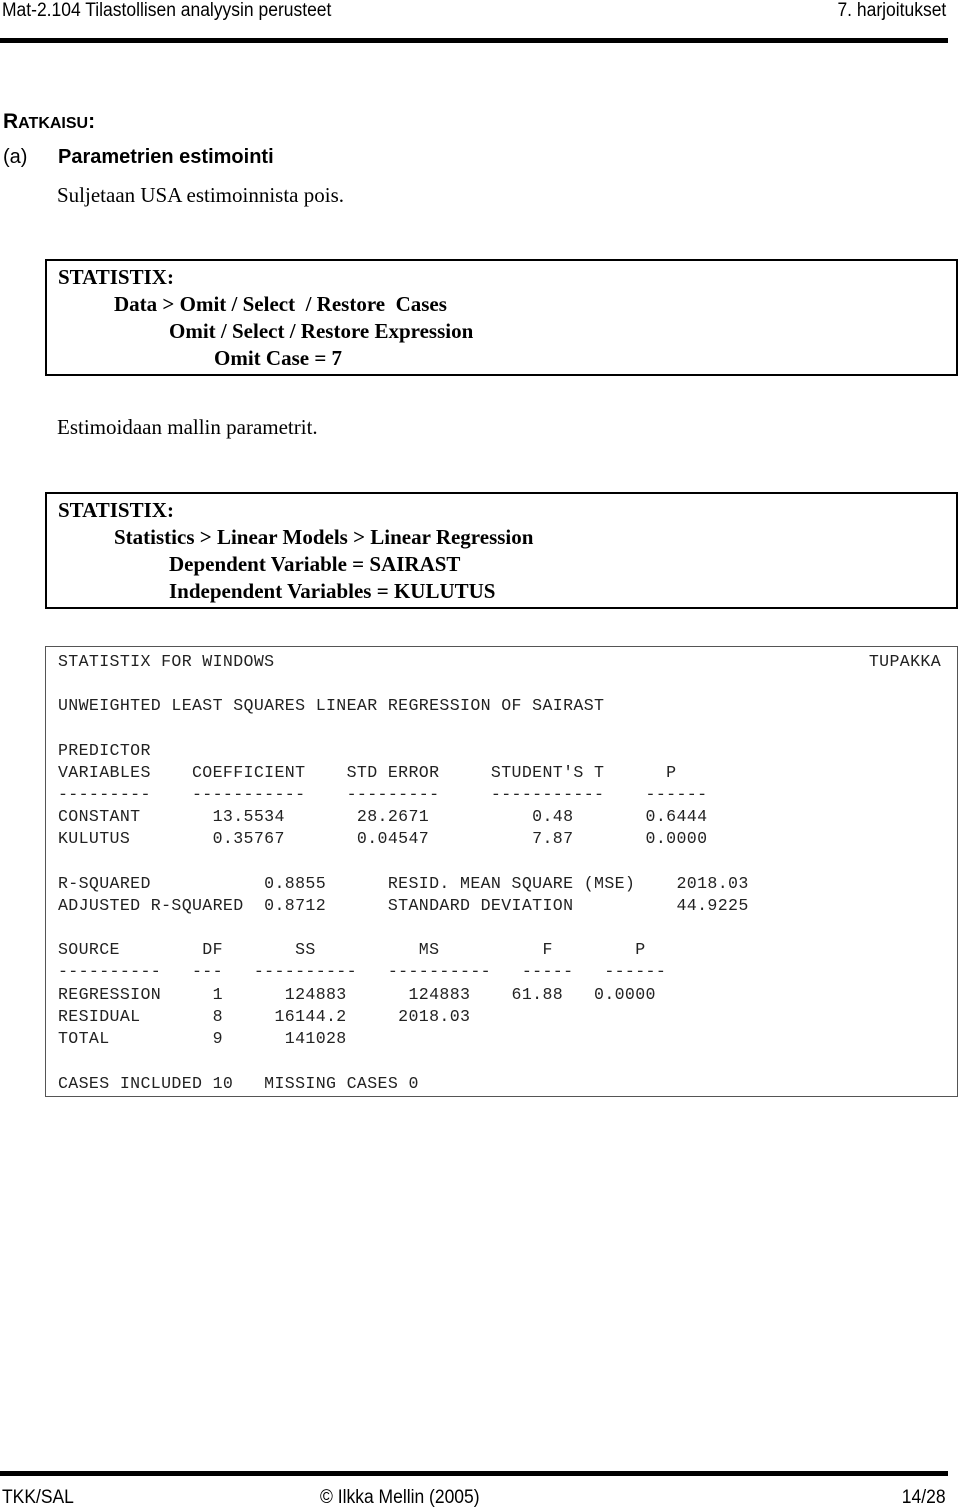 The height and width of the screenshot is (1510, 960). I want to click on section-number: (a), so click(15, 157).